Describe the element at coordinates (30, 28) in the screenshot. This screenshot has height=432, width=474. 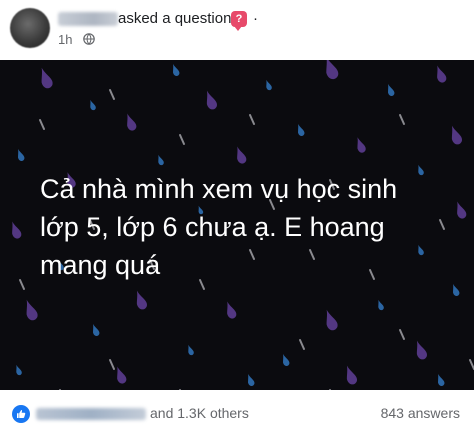
I see `author-avatar` at that location.